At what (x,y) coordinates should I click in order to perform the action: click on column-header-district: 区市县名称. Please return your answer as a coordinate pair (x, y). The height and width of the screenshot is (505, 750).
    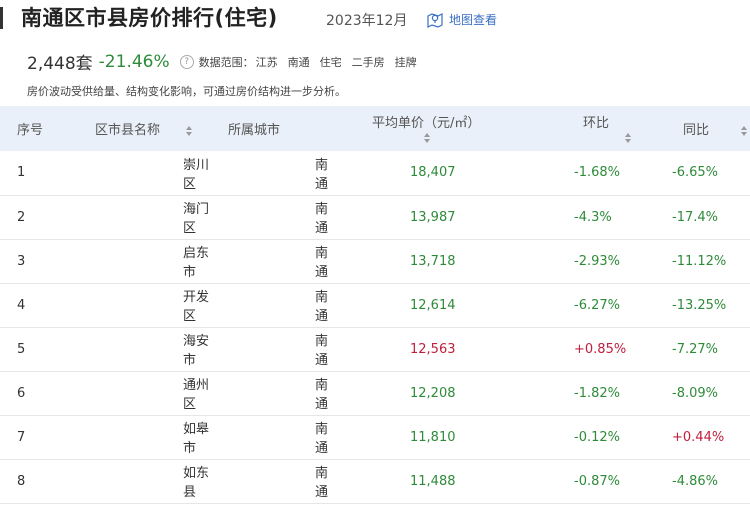
    Looking at the image, I should click on (142, 128).